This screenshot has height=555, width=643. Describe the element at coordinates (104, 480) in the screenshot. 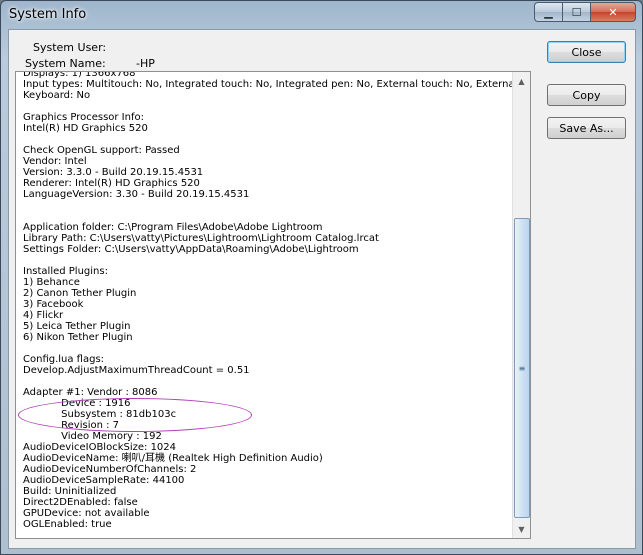

I see `info-line: AudioDeviceSampleRate: 44100` at that location.